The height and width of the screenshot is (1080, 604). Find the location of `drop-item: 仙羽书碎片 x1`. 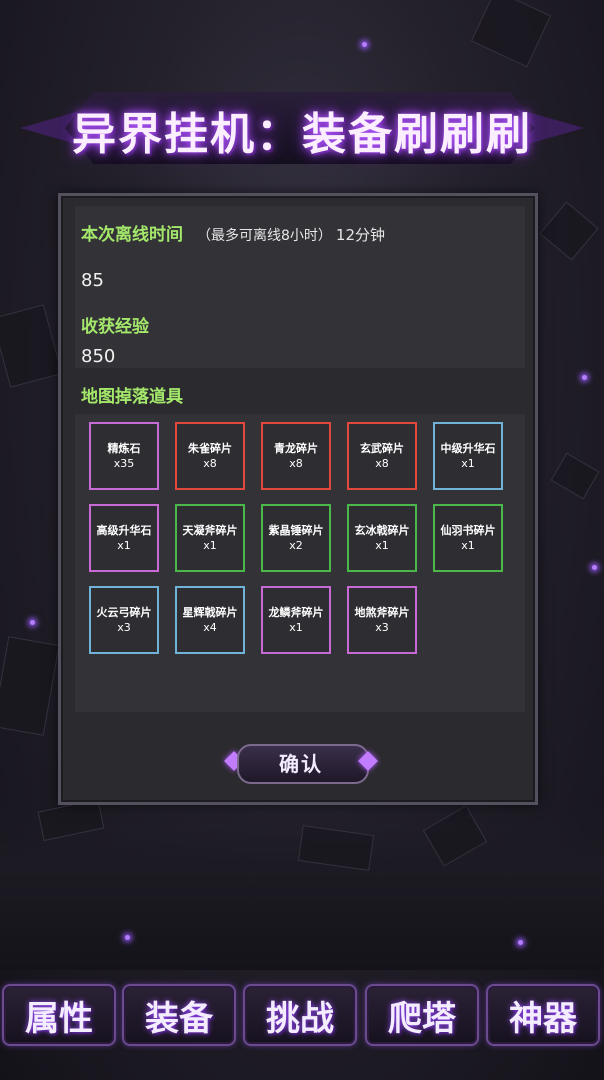

drop-item: 仙羽书碎片 x1 is located at coordinates (468, 538).